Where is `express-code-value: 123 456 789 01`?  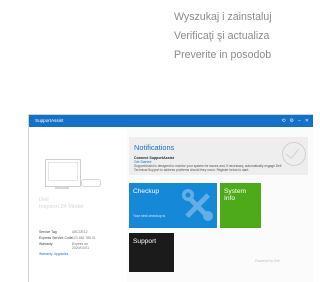
express-code-value: 123 456 789 01 is located at coordinates (84, 238).